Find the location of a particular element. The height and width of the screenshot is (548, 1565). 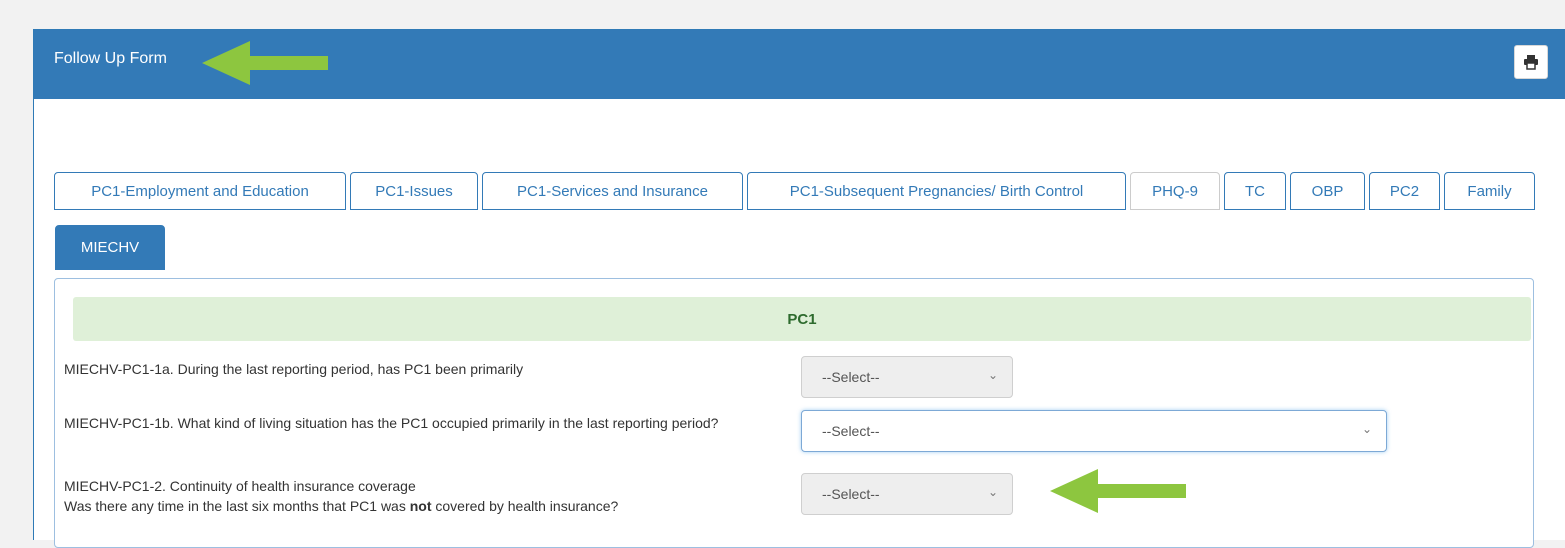

question-emphasis: not is located at coordinates (420, 506).